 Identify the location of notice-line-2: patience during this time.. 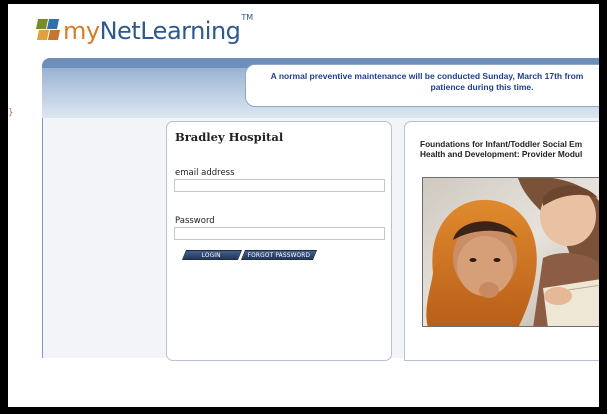
(482, 87).